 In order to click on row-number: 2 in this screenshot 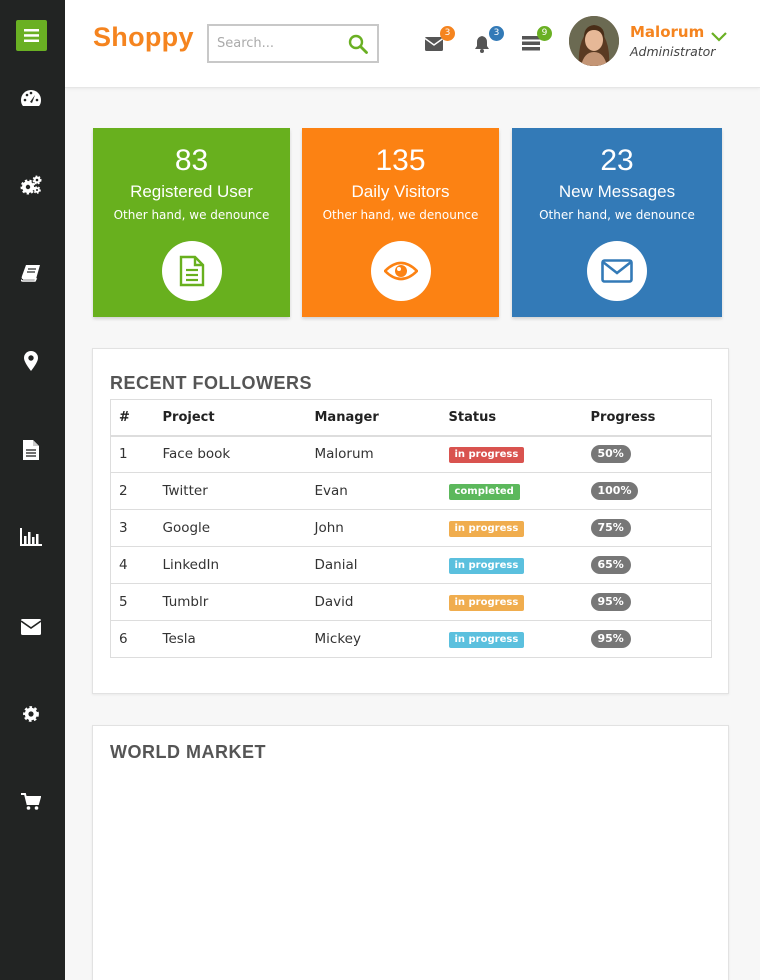, I will do `click(132, 491)`.